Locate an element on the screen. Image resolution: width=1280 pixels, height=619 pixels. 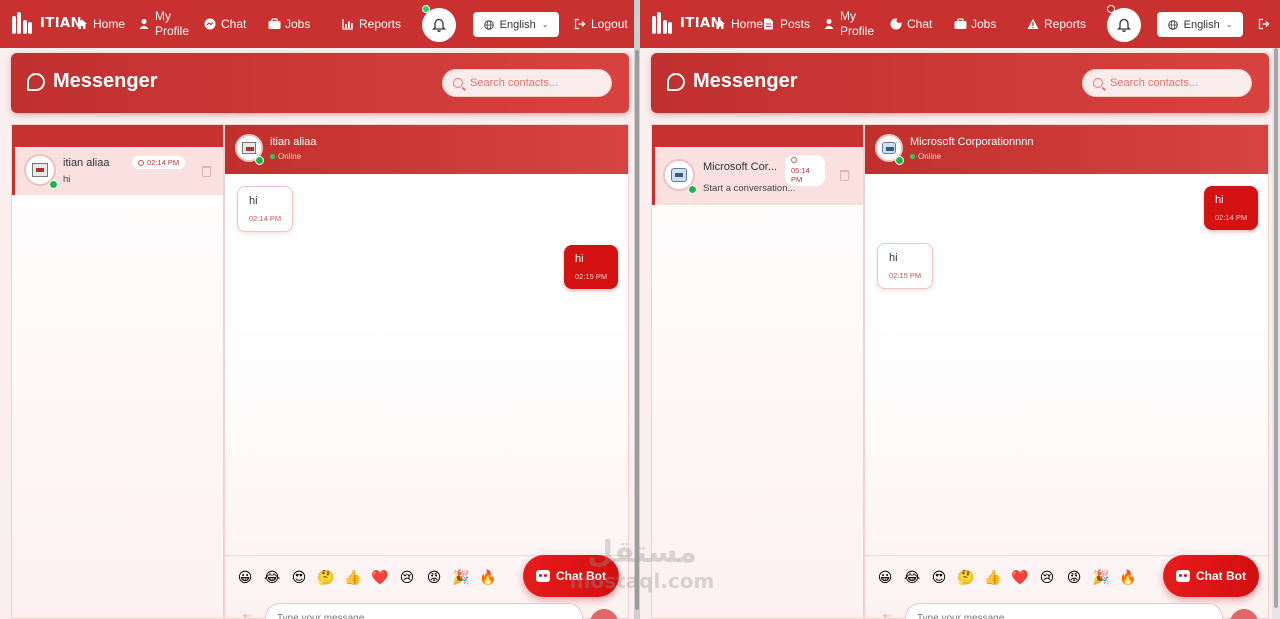
search-contacts is located at coordinates (527, 83).